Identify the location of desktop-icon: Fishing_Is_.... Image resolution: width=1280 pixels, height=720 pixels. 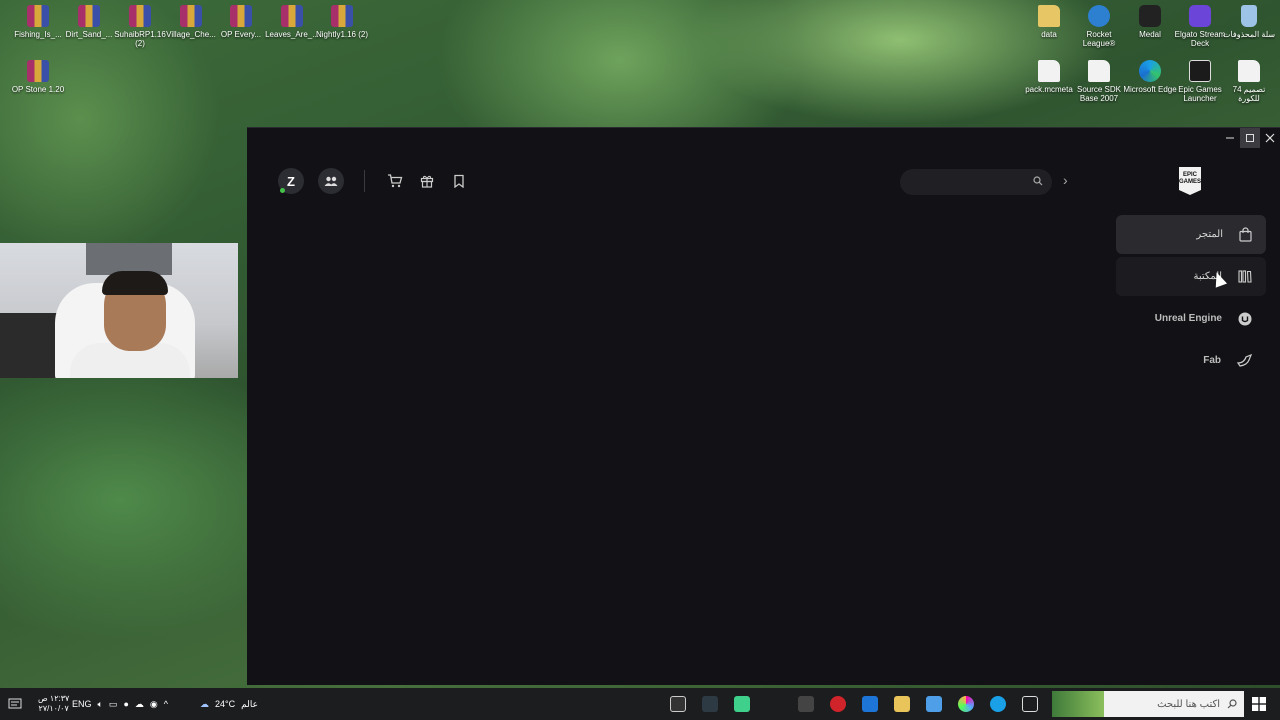
(38, 22).